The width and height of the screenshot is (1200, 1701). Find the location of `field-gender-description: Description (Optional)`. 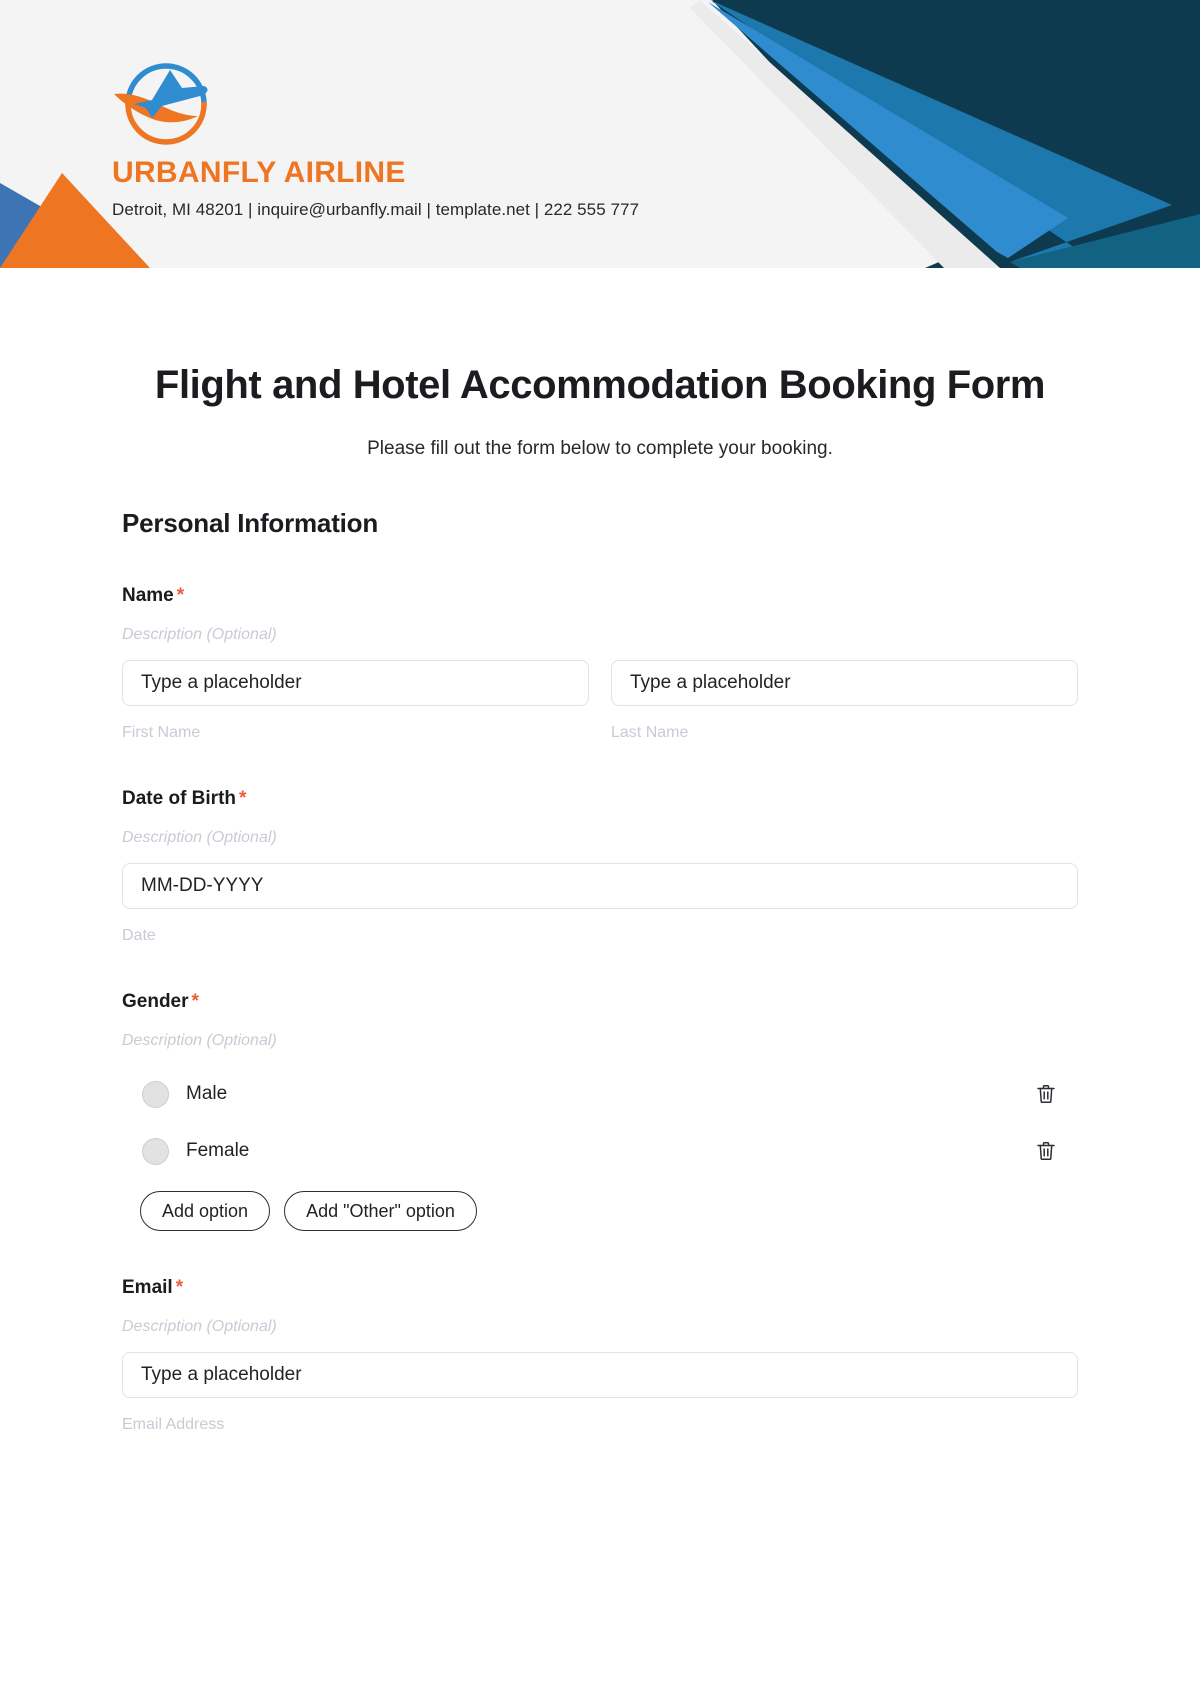

field-gender-description: Description (Optional) is located at coordinates (199, 1041).